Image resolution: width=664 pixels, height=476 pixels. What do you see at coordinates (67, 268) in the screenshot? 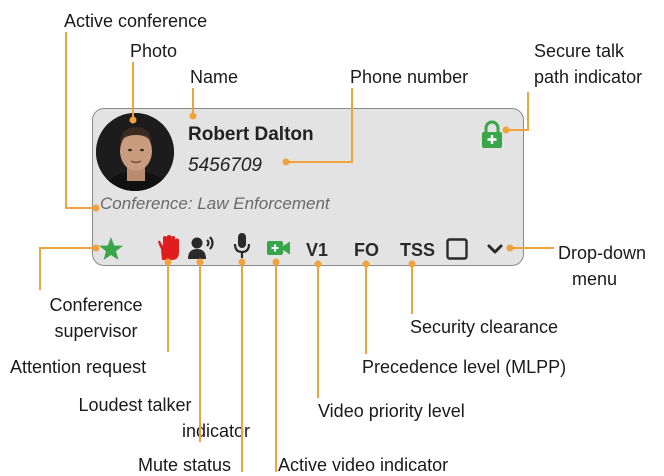
I see `leader-supervisor` at bounding box center [67, 268].